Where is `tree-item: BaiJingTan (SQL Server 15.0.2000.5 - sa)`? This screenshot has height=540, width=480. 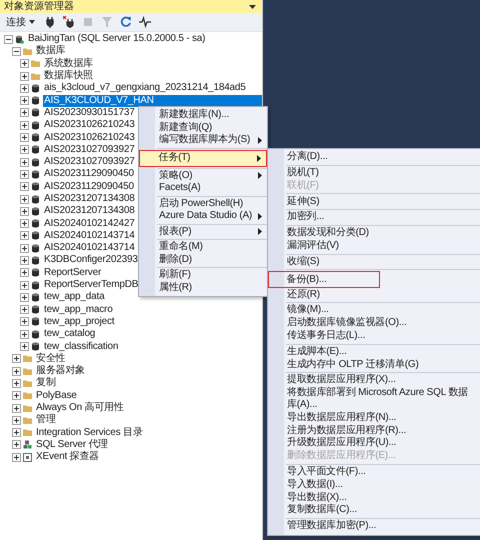
tree-item: BaiJingTan (SQL Server 15.0.2000.5 - sa) is located at coordinates (116, 39).